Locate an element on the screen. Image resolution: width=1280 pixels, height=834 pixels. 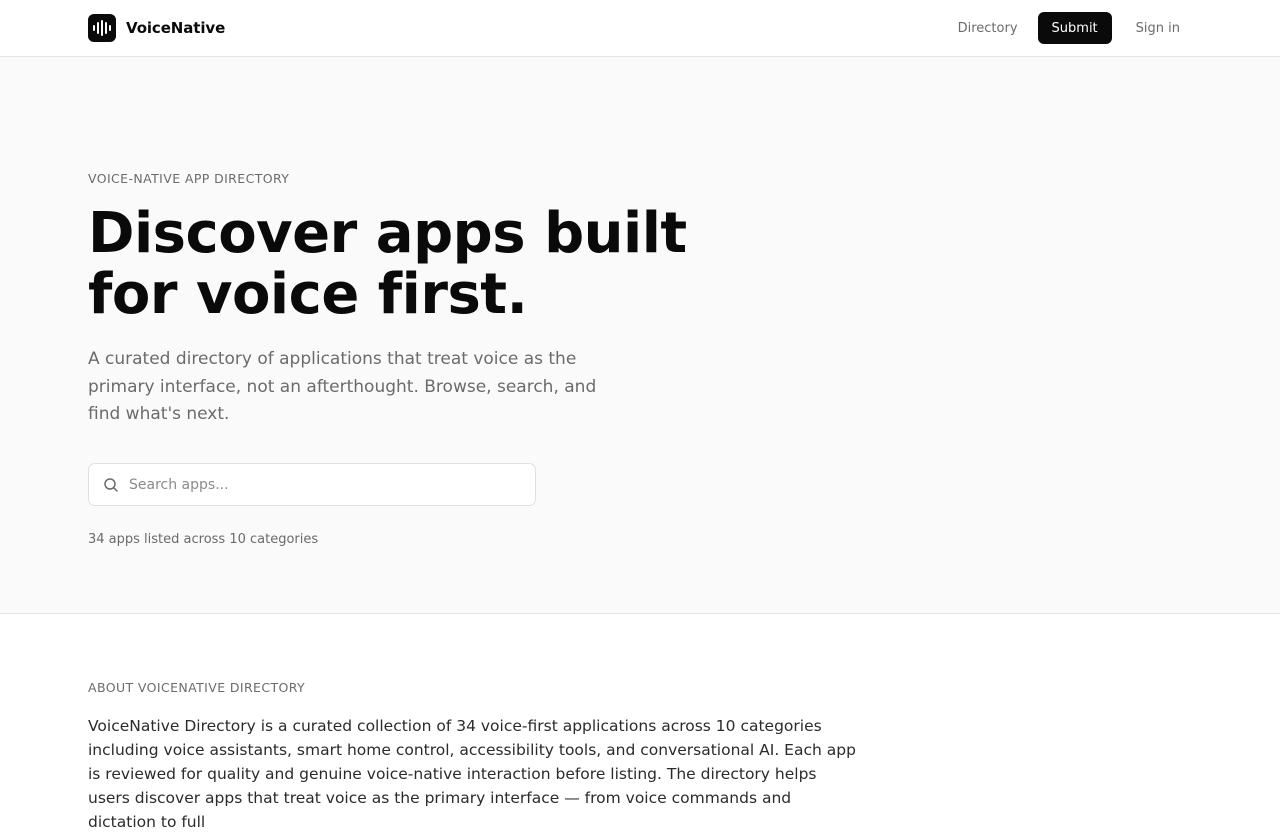
nav-directory-link: Directory is located at coordinates (988, 28).